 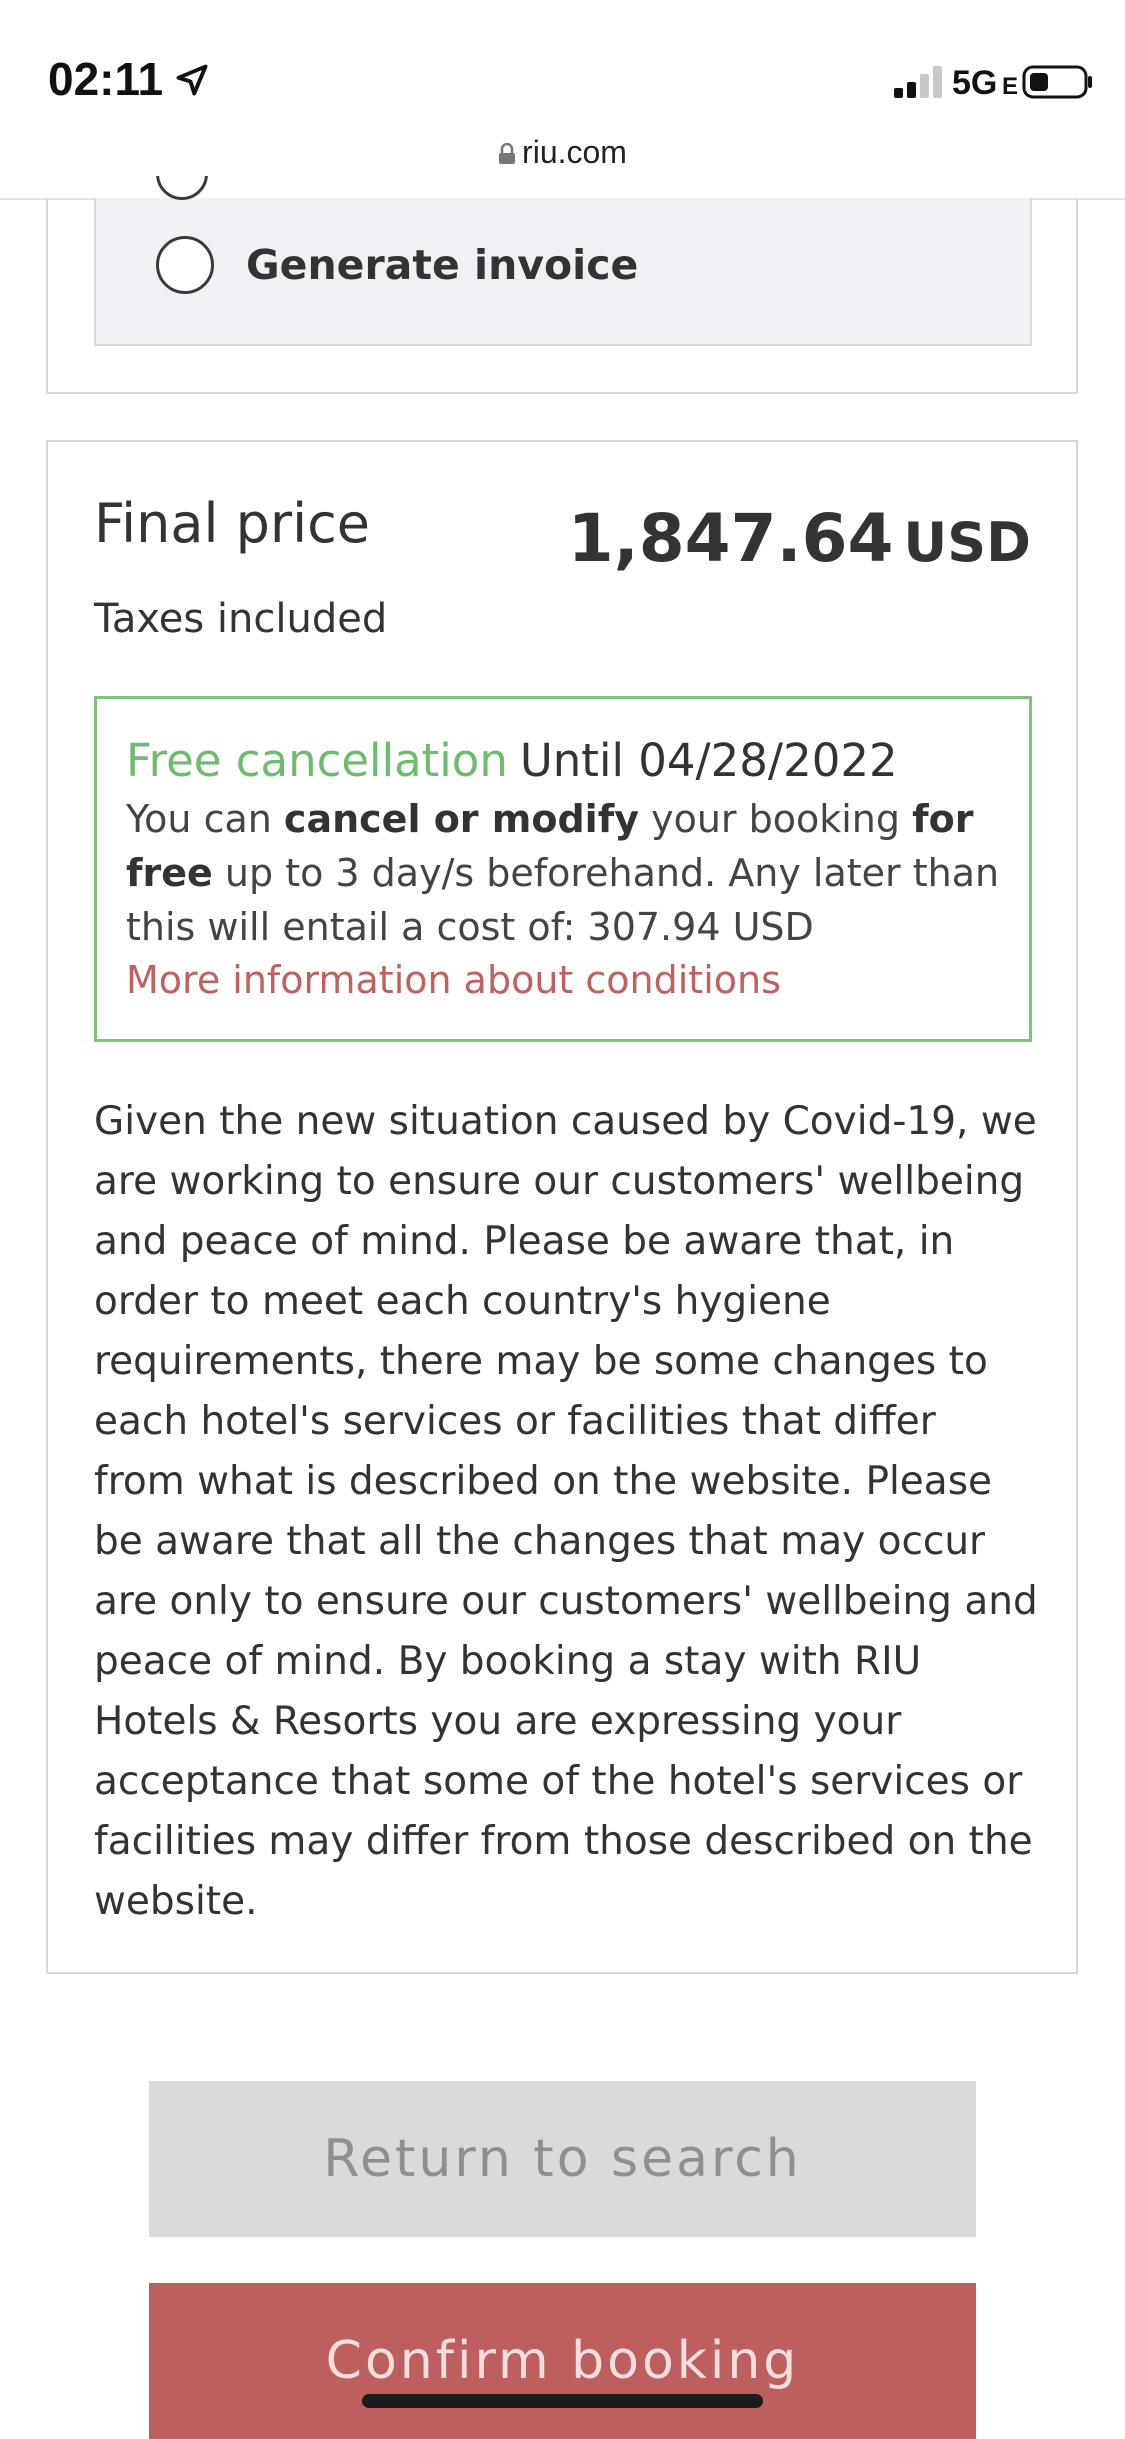 What do you see at coordinates (461, 819) in the screenshot?
I see `cancellation-text-bold: cancel or modify` at bounding box center [461, 819].